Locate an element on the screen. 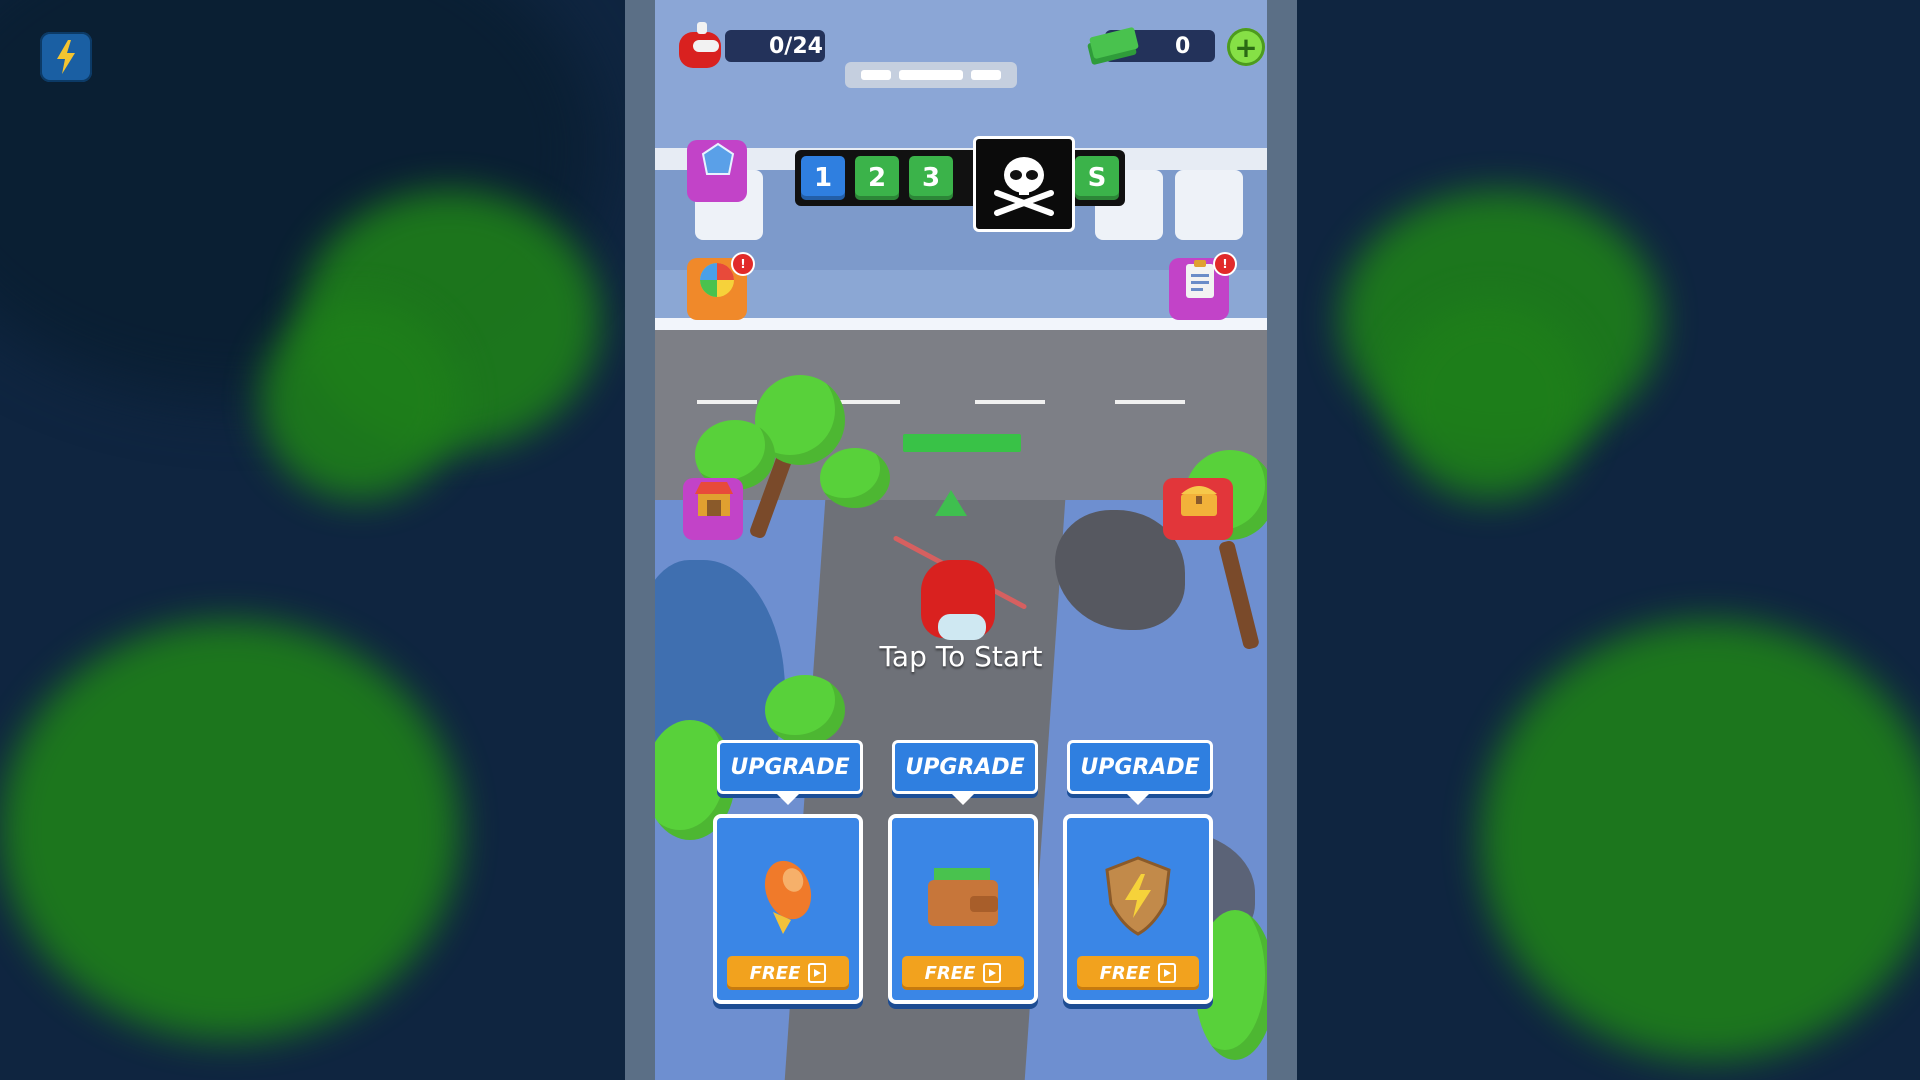 The width and height of the screenshot is (1920, 1080). lightning-icon is located at coordinates (66, 57).